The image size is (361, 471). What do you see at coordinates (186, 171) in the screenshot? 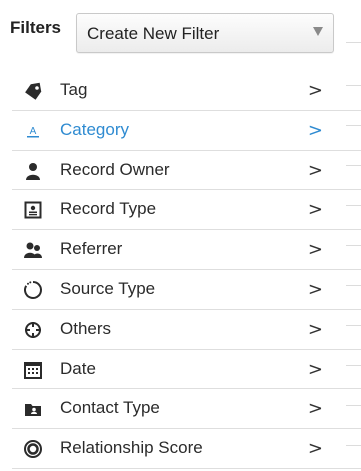
I see `filter-item-record-owner: Record Owner >` at bounding box center [186, 171].